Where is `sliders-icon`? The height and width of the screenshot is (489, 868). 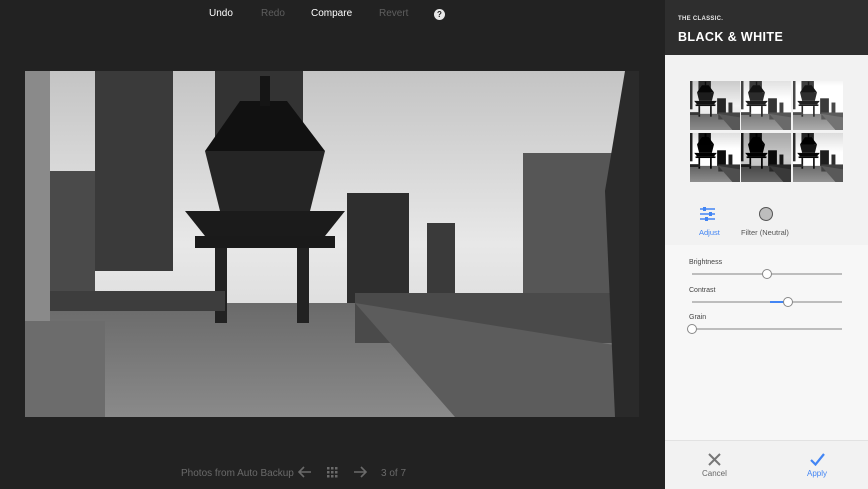 sliders-icon is located at coordinates (707, 214).